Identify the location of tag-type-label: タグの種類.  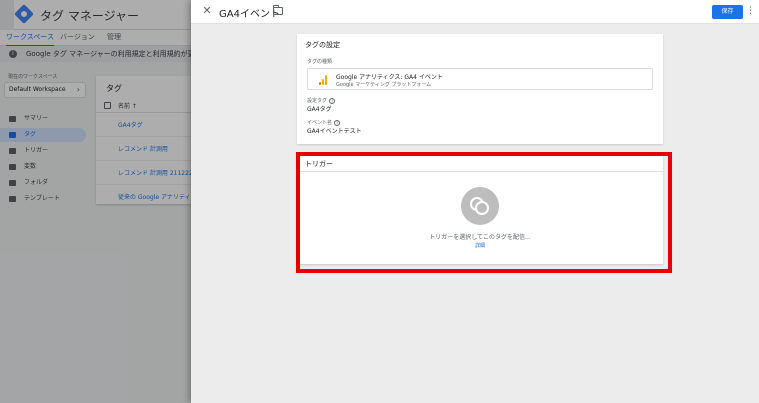
(320, 62).